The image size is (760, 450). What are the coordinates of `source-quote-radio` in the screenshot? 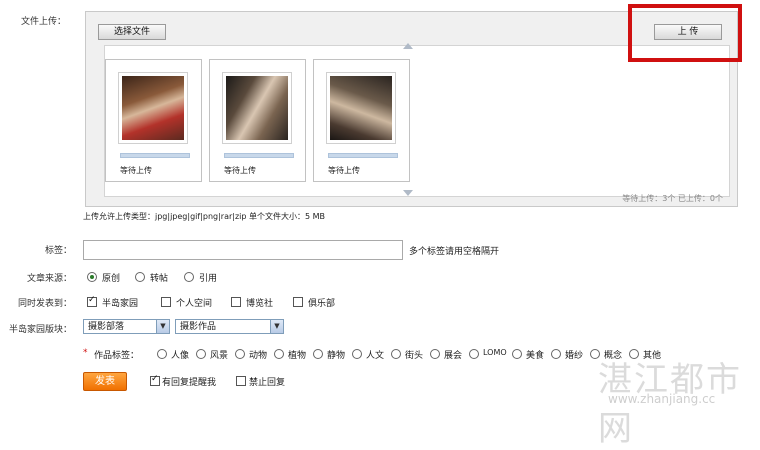 It's located at (189, 277).